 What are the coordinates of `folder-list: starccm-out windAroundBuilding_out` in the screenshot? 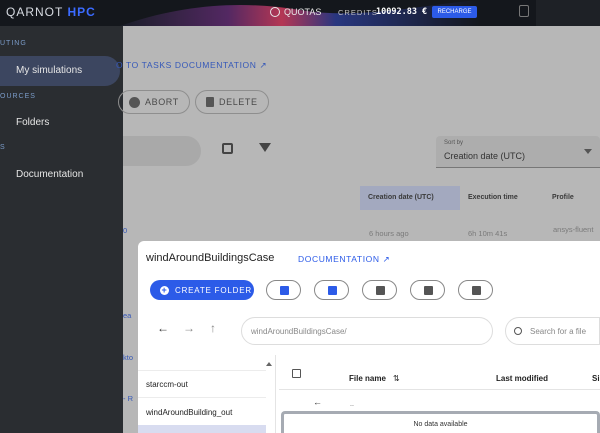 It's located at (207, 394).